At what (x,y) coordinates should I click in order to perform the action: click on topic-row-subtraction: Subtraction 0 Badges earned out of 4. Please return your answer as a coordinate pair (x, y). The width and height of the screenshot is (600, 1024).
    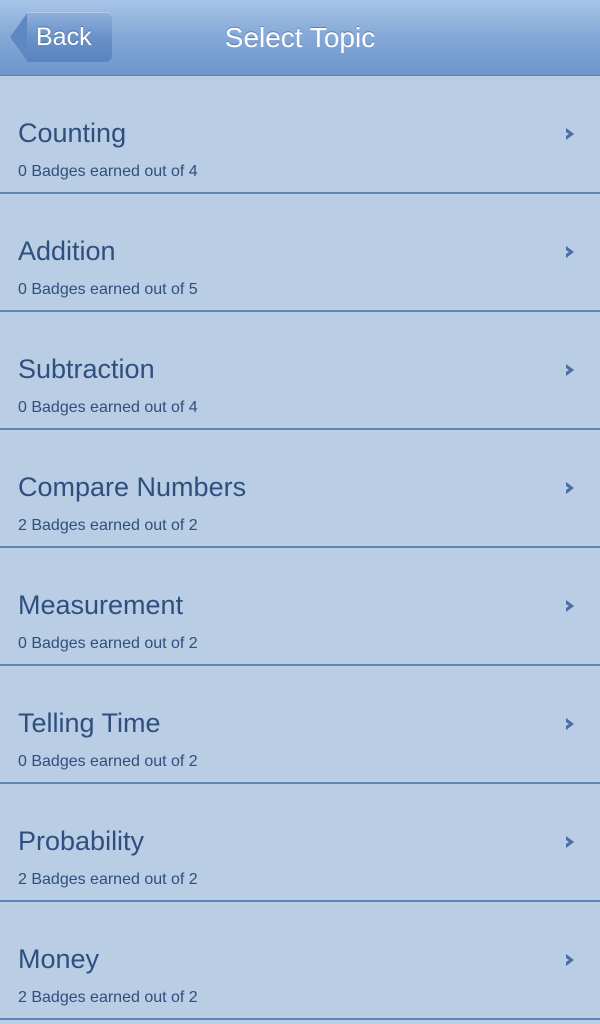
    Looking at the image, I should click on (300, 371).